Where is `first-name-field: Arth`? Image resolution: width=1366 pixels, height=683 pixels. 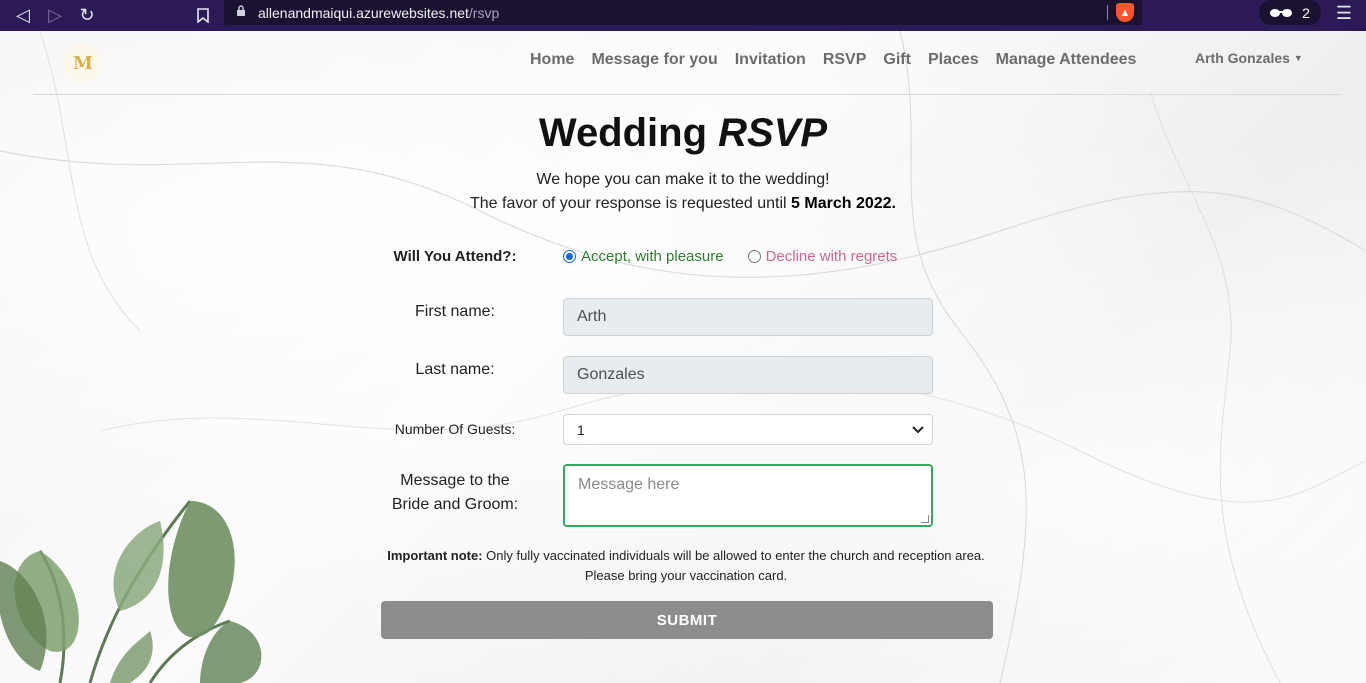
first-name-field: Arth is located at coordinates (748, 317).